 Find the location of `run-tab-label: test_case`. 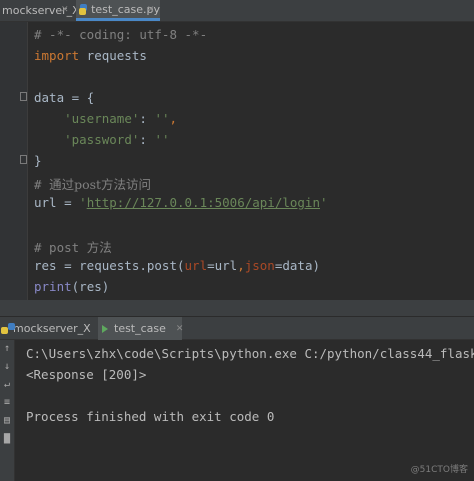

run-tab-label: test_case is located at coordinates (140, 328).